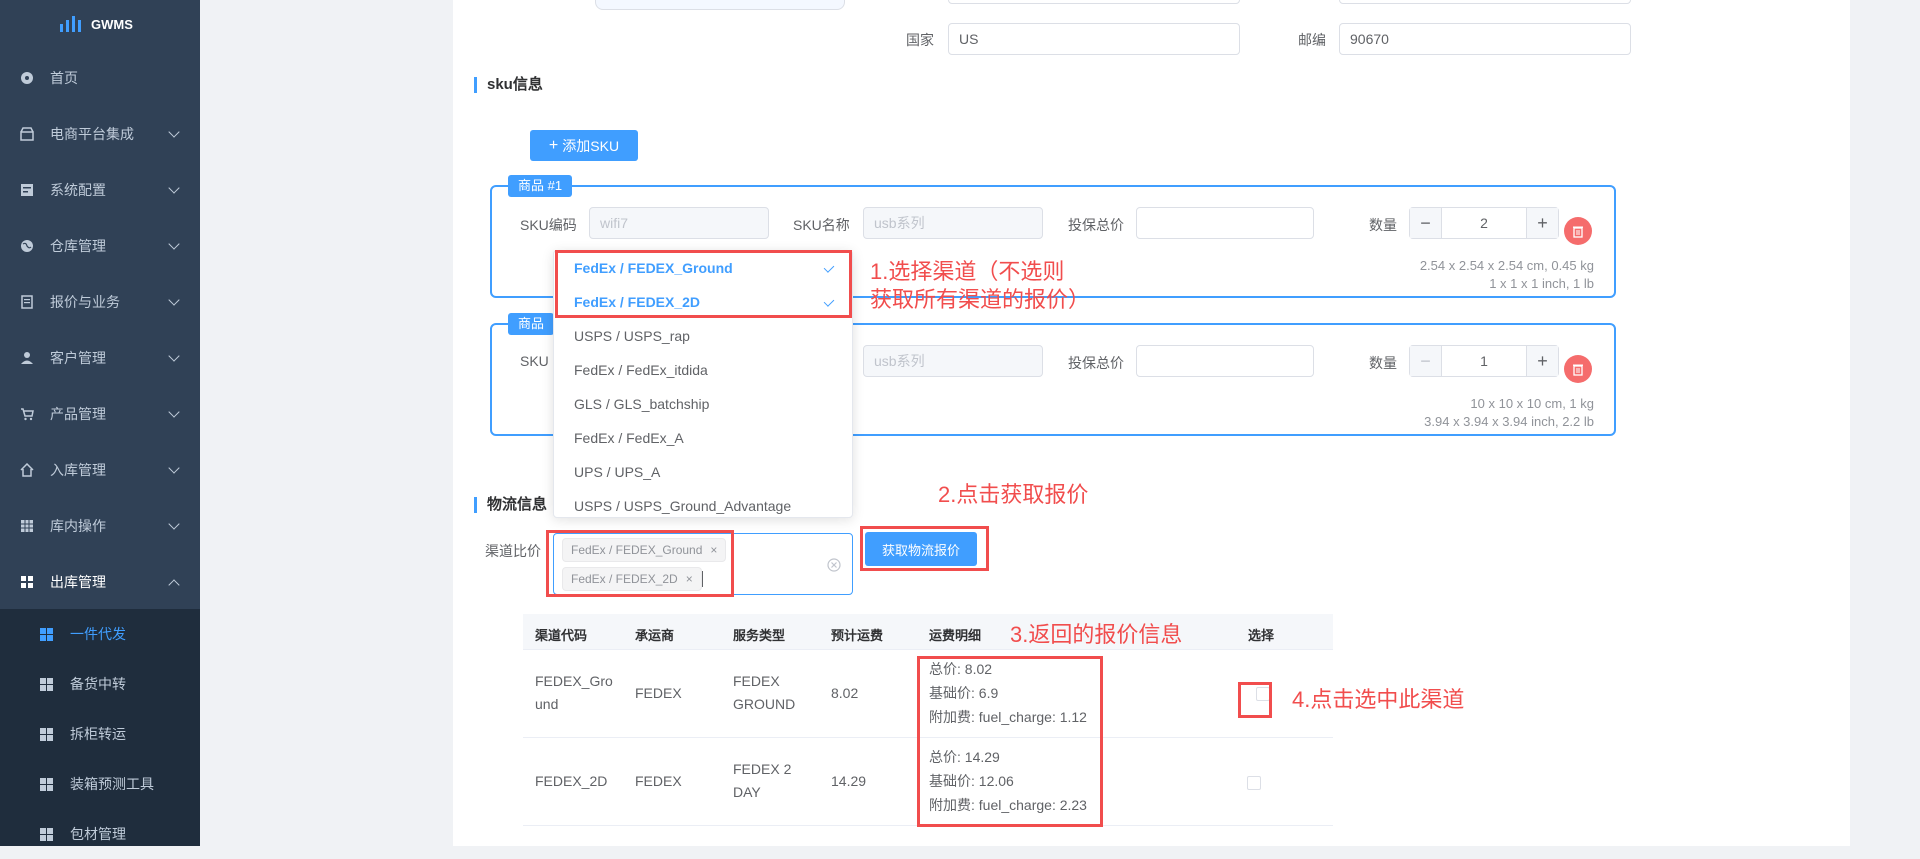 This screenshot has width=1920, height=859. Describe the element at coordinates (1383, 363) in the screenshot. I see `qty-label-2: 数量` at that location.